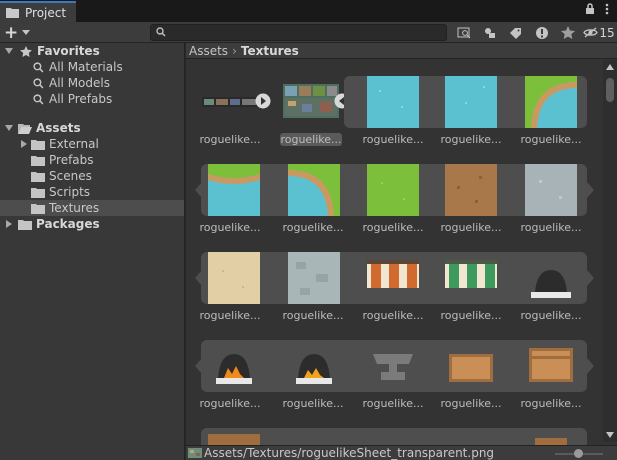 The height and width of the screenshot is (460, 617). I want to click on asset-thumb, so click(231, 102).